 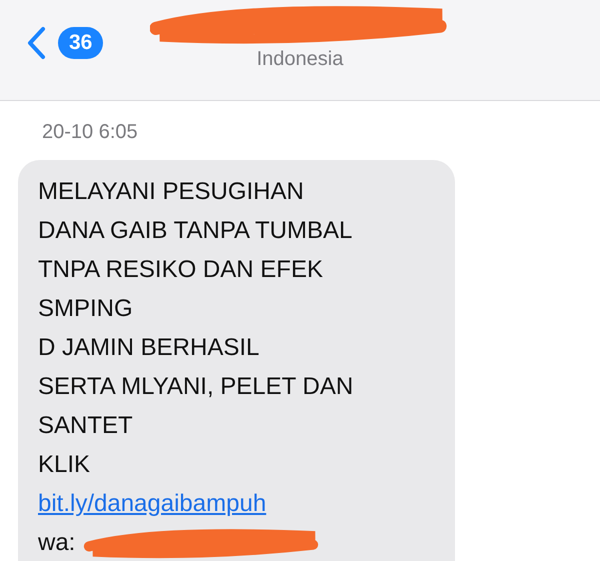 What do you see at coordinates (86, 309) in the screenshot?
I see `message-text-line: SMPING` at bounding box center [86, 309].